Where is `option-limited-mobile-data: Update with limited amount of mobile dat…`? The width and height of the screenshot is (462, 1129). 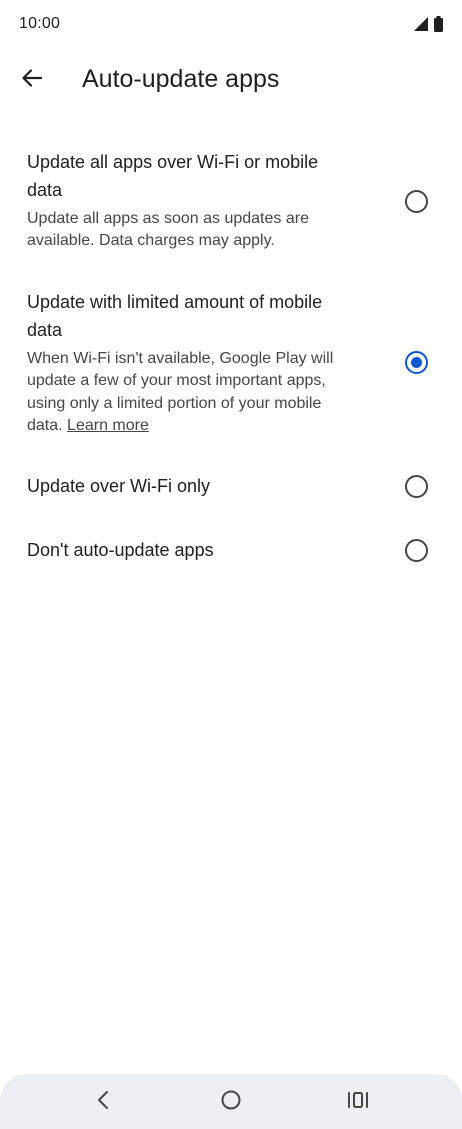 option-limited-mobile-data: Update with limited amount of mobile dat… is located at coordinates (231, 363).